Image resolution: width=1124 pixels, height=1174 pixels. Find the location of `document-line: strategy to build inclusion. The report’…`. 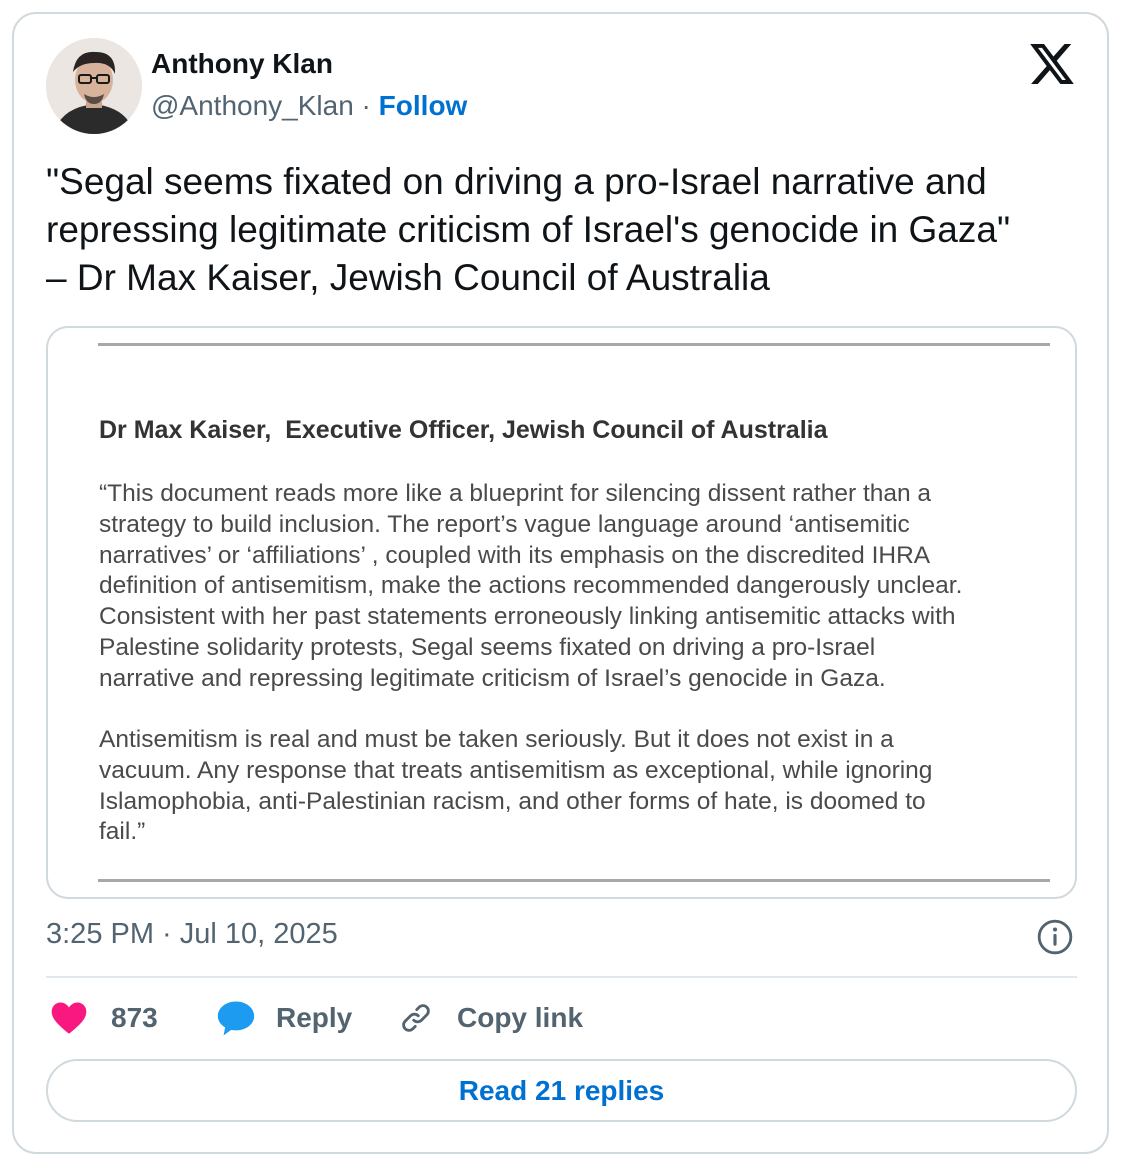

document-line: strategy to build inclusion. The report’… is located at coordinates (504, 524).